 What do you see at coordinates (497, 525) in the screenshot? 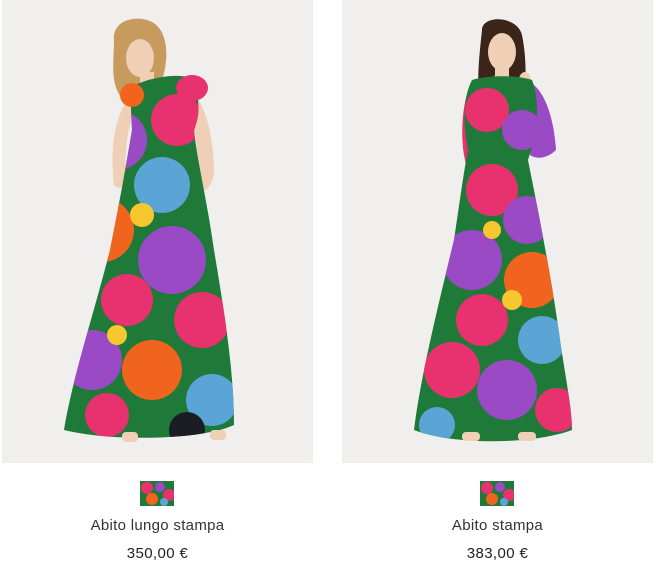
I see `product-name: Abito stampa` at bounding box center [497, 525].